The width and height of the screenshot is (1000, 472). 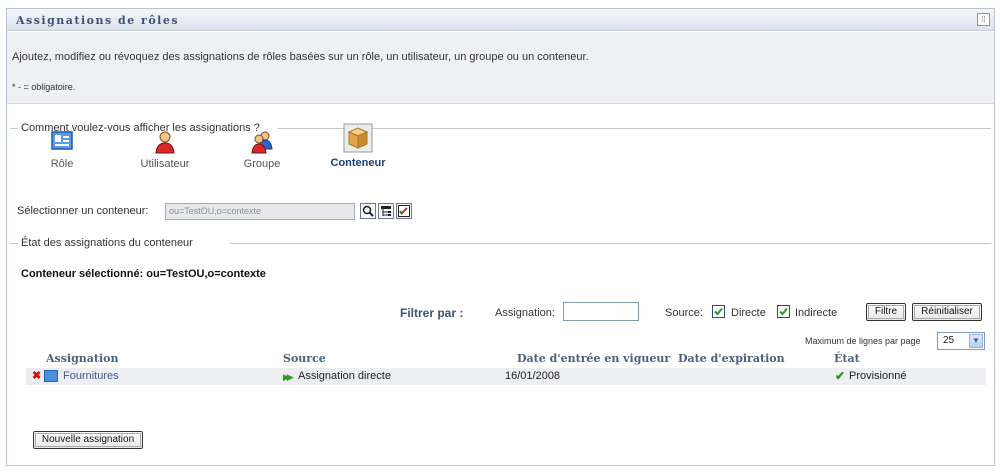 I want to click on view-option-container: Conteneur, so click(x=358, y=146).